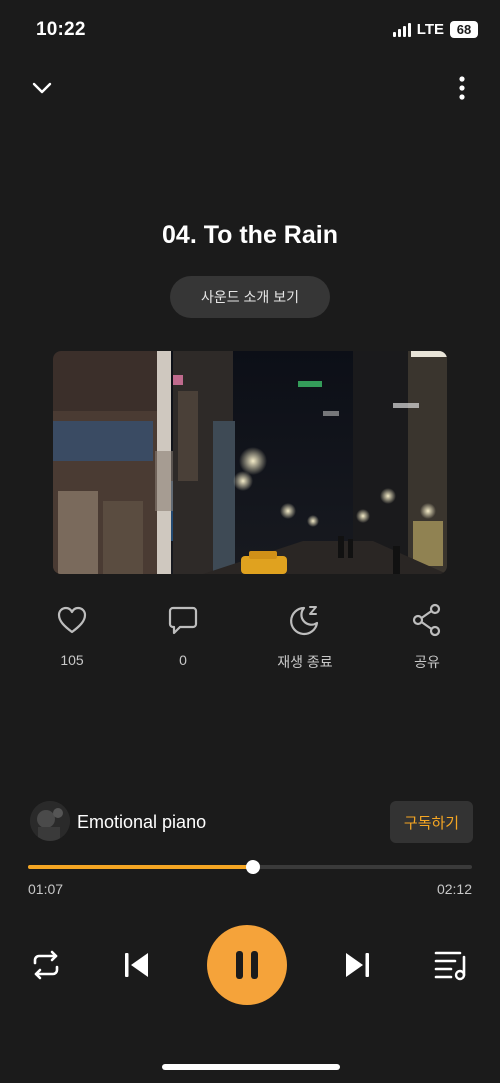 The width and height of the screenshot is (500, 1083). Describe the element at coordinates (251, 1067) in the screenshot. I see `home-indicator` at that location.